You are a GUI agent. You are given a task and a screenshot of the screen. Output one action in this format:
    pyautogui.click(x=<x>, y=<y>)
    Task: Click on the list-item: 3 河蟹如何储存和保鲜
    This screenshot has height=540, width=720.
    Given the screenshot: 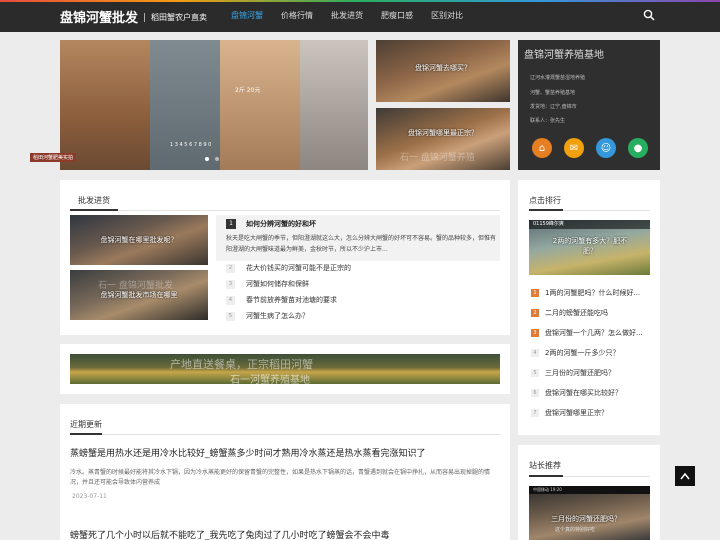 What is the action you would take?
    pyautogui.click(x=361, y=285)
    